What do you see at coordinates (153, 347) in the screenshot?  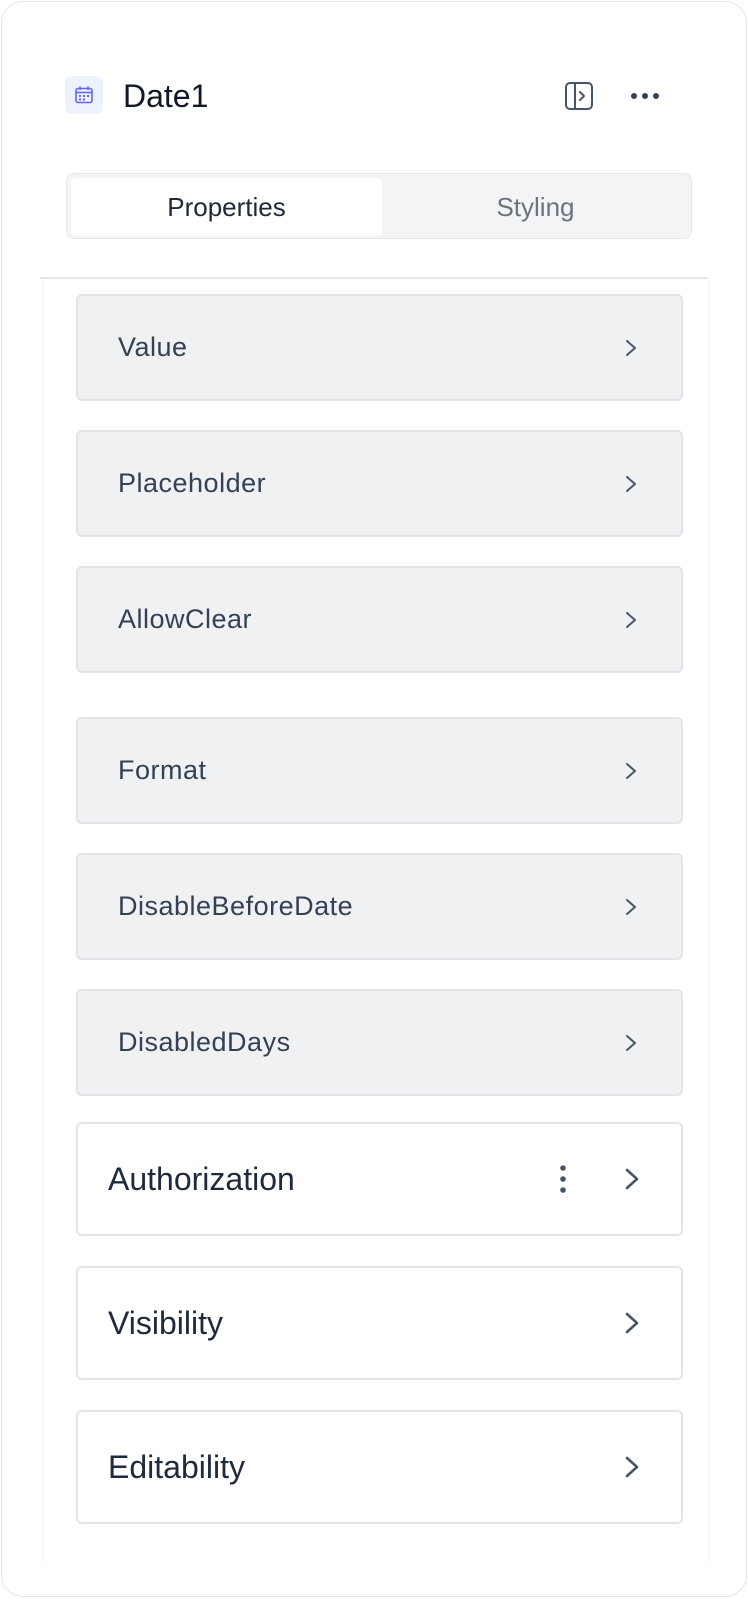 I see `property-label: Value` at bounding box center [153, 347].